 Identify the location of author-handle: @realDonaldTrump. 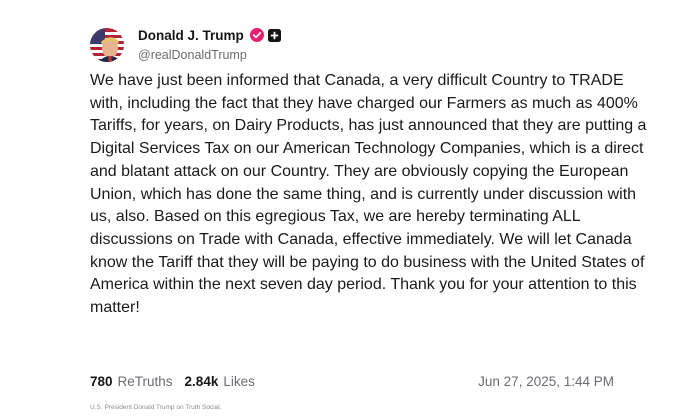
(209, 55).